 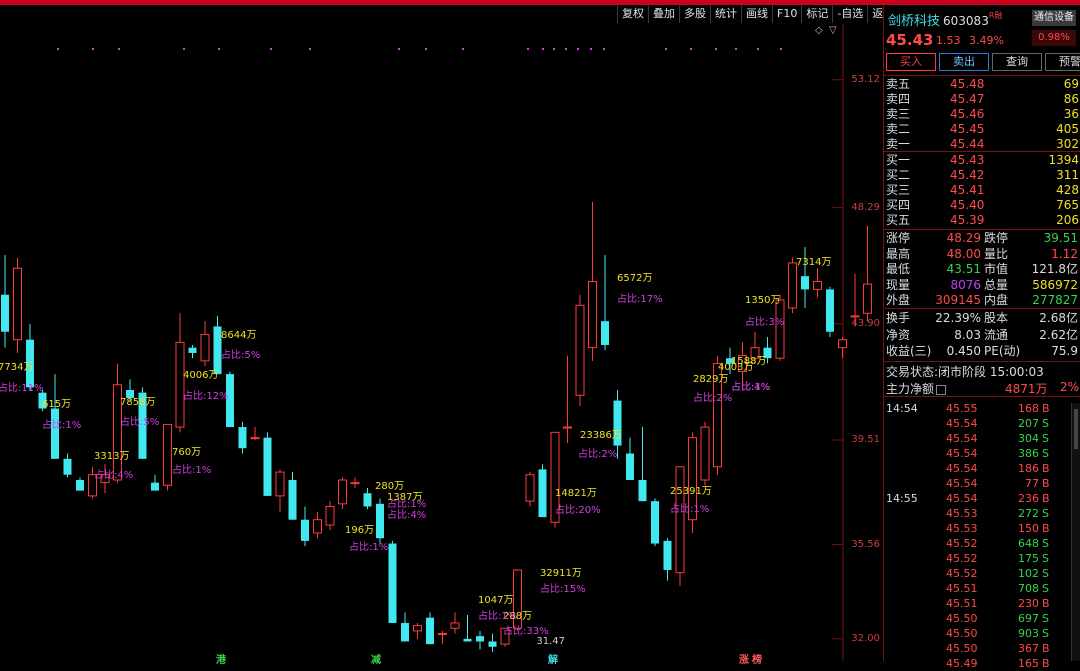 What do you see at coordinates (632, 14) in the screenshot?
I see `toolbar-item-0: 复权` at bounding box center [632, 14].